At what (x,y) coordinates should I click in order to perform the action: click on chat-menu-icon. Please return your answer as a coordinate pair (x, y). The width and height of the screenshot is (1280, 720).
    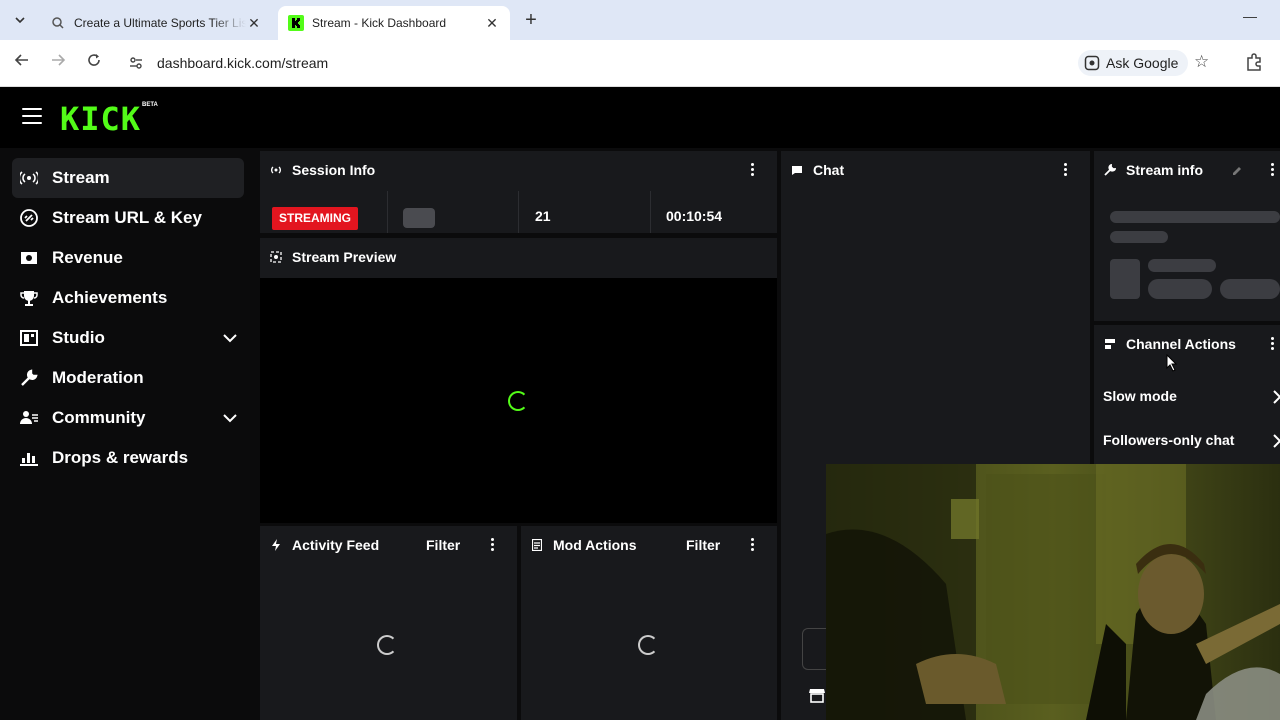
    Looking at the image, I should click on (1066, 170).